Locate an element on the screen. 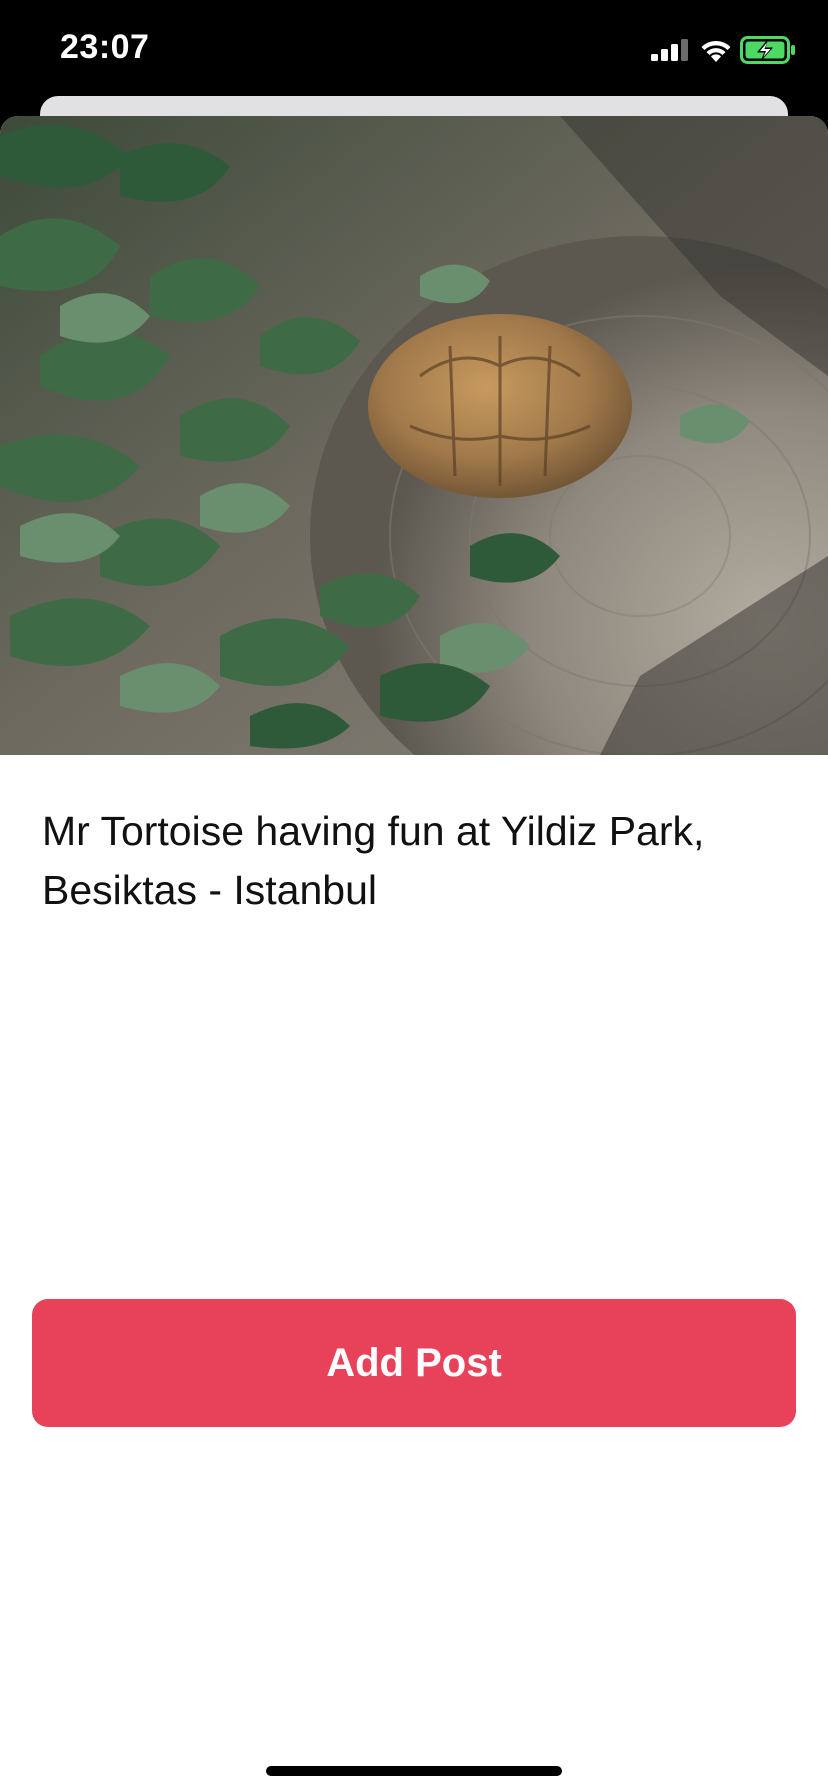 This screenshot has width=828, height=1792. status-time: 23:07 is located at coordinates (105, 47).